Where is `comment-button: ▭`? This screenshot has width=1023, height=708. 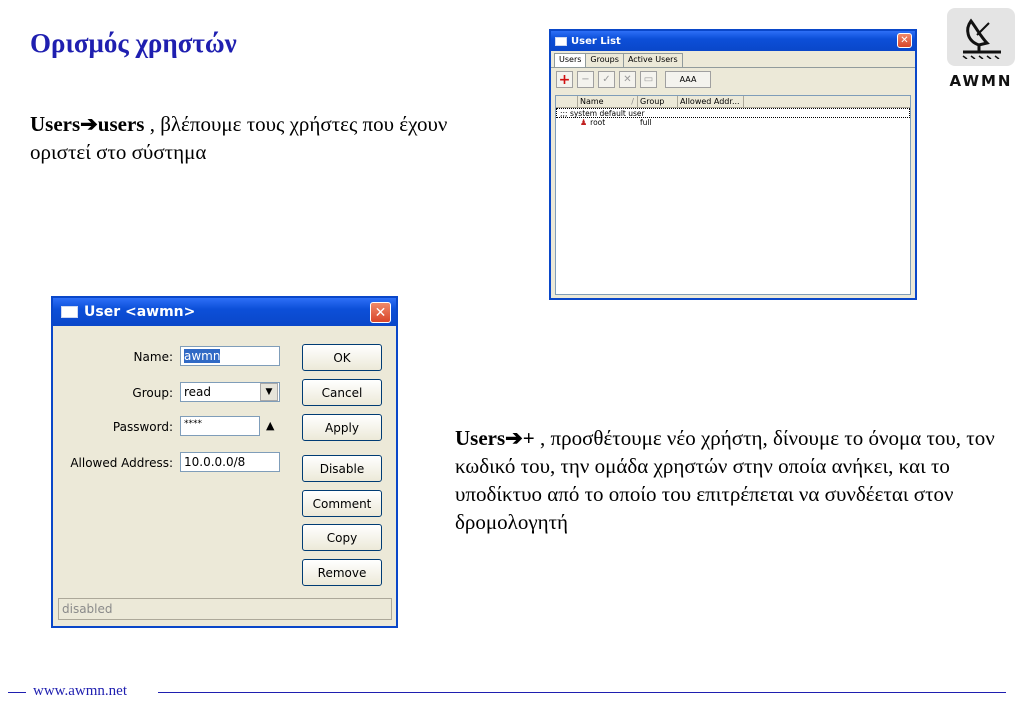
comment-button: ▭ is located at coordinates (648, 79).